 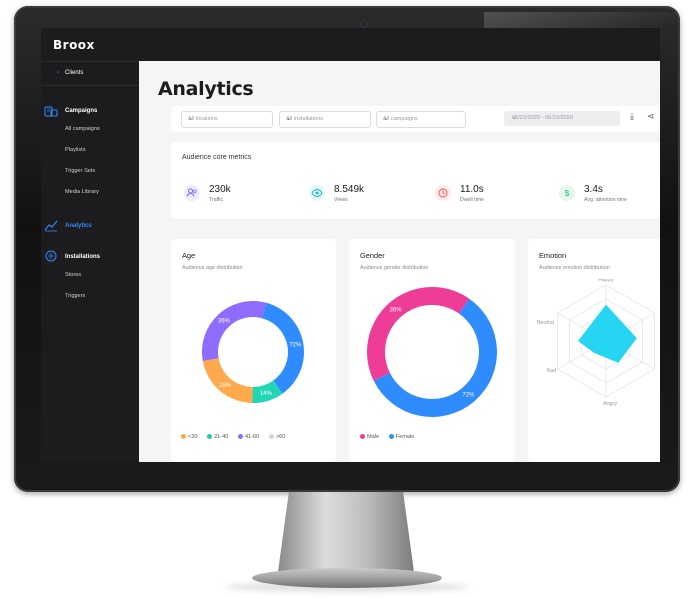 I want to click on installations-icon, so click(x=51, y=256).